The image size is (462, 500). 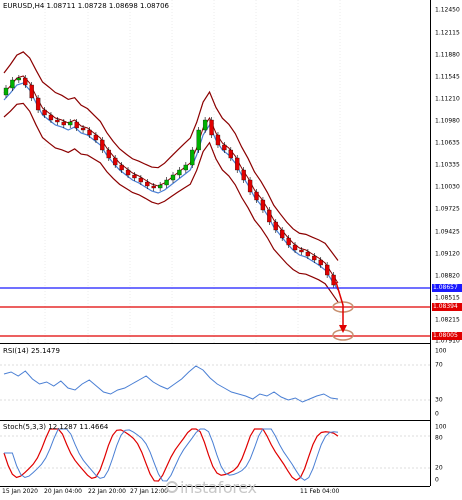 What do you see at coordinates (218, 487) in the screenshot?
I see `watermark: instaforex` at bounding box center [218, 487].